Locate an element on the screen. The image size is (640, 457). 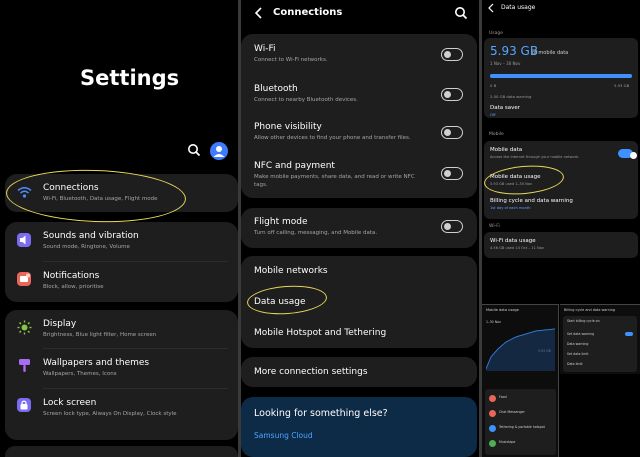
phone-visibility-title: Phone visibility is located at coordinates (288, 127).